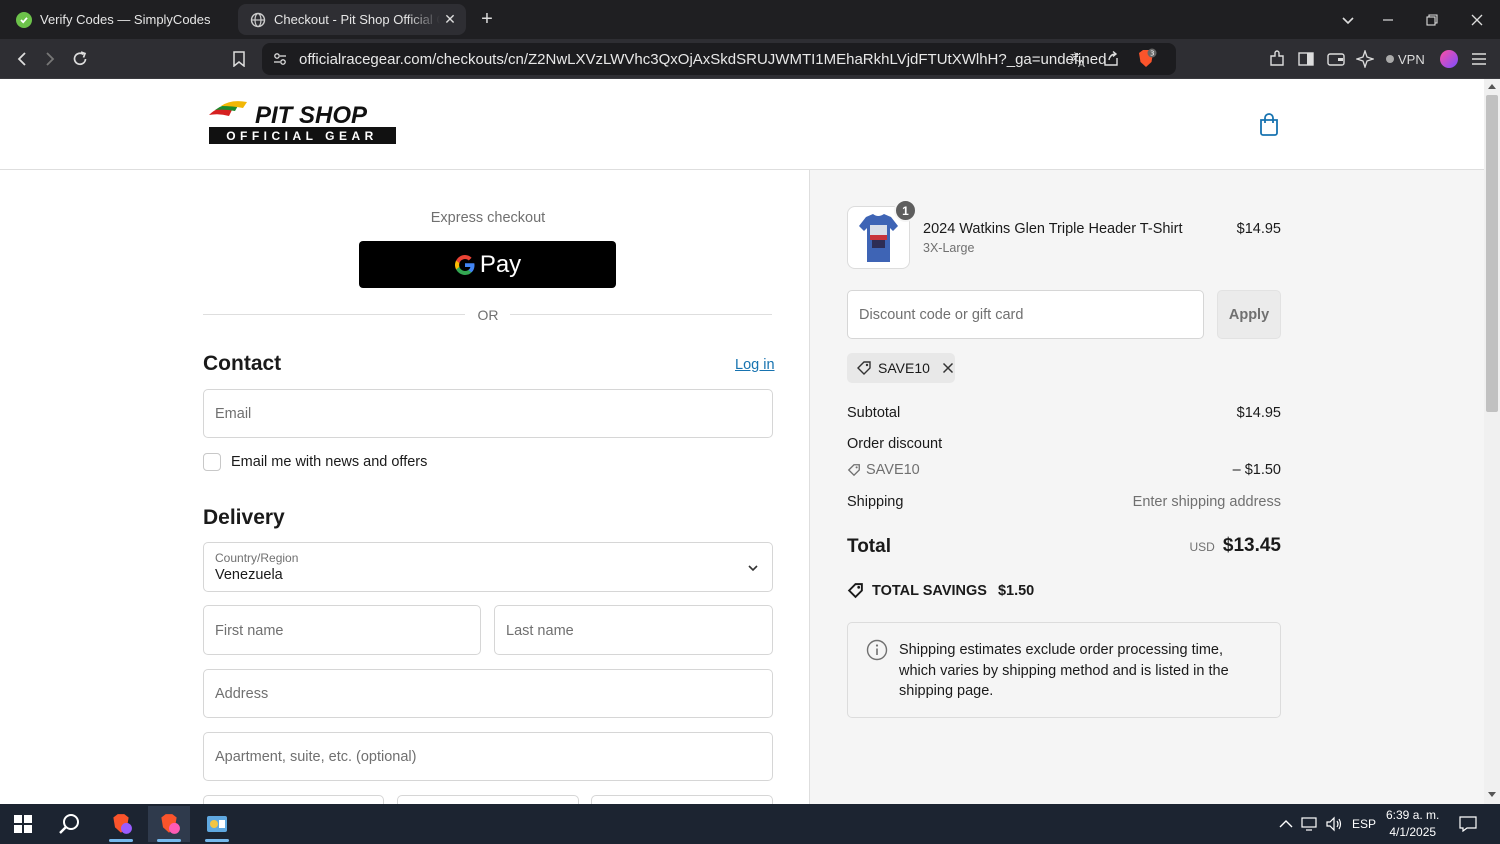 The height and width of the screenshot is (844, 1500). I want to click on profile-avatar-icon, so click(1449, 59).